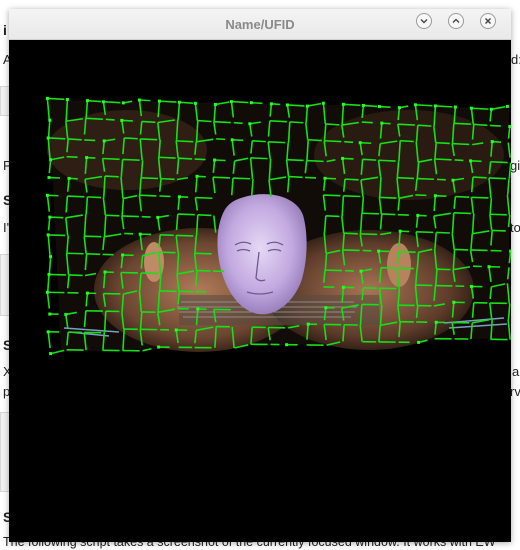 The image size is (520, 550). I want to click on chevron-down-icon, so click(424, 21).